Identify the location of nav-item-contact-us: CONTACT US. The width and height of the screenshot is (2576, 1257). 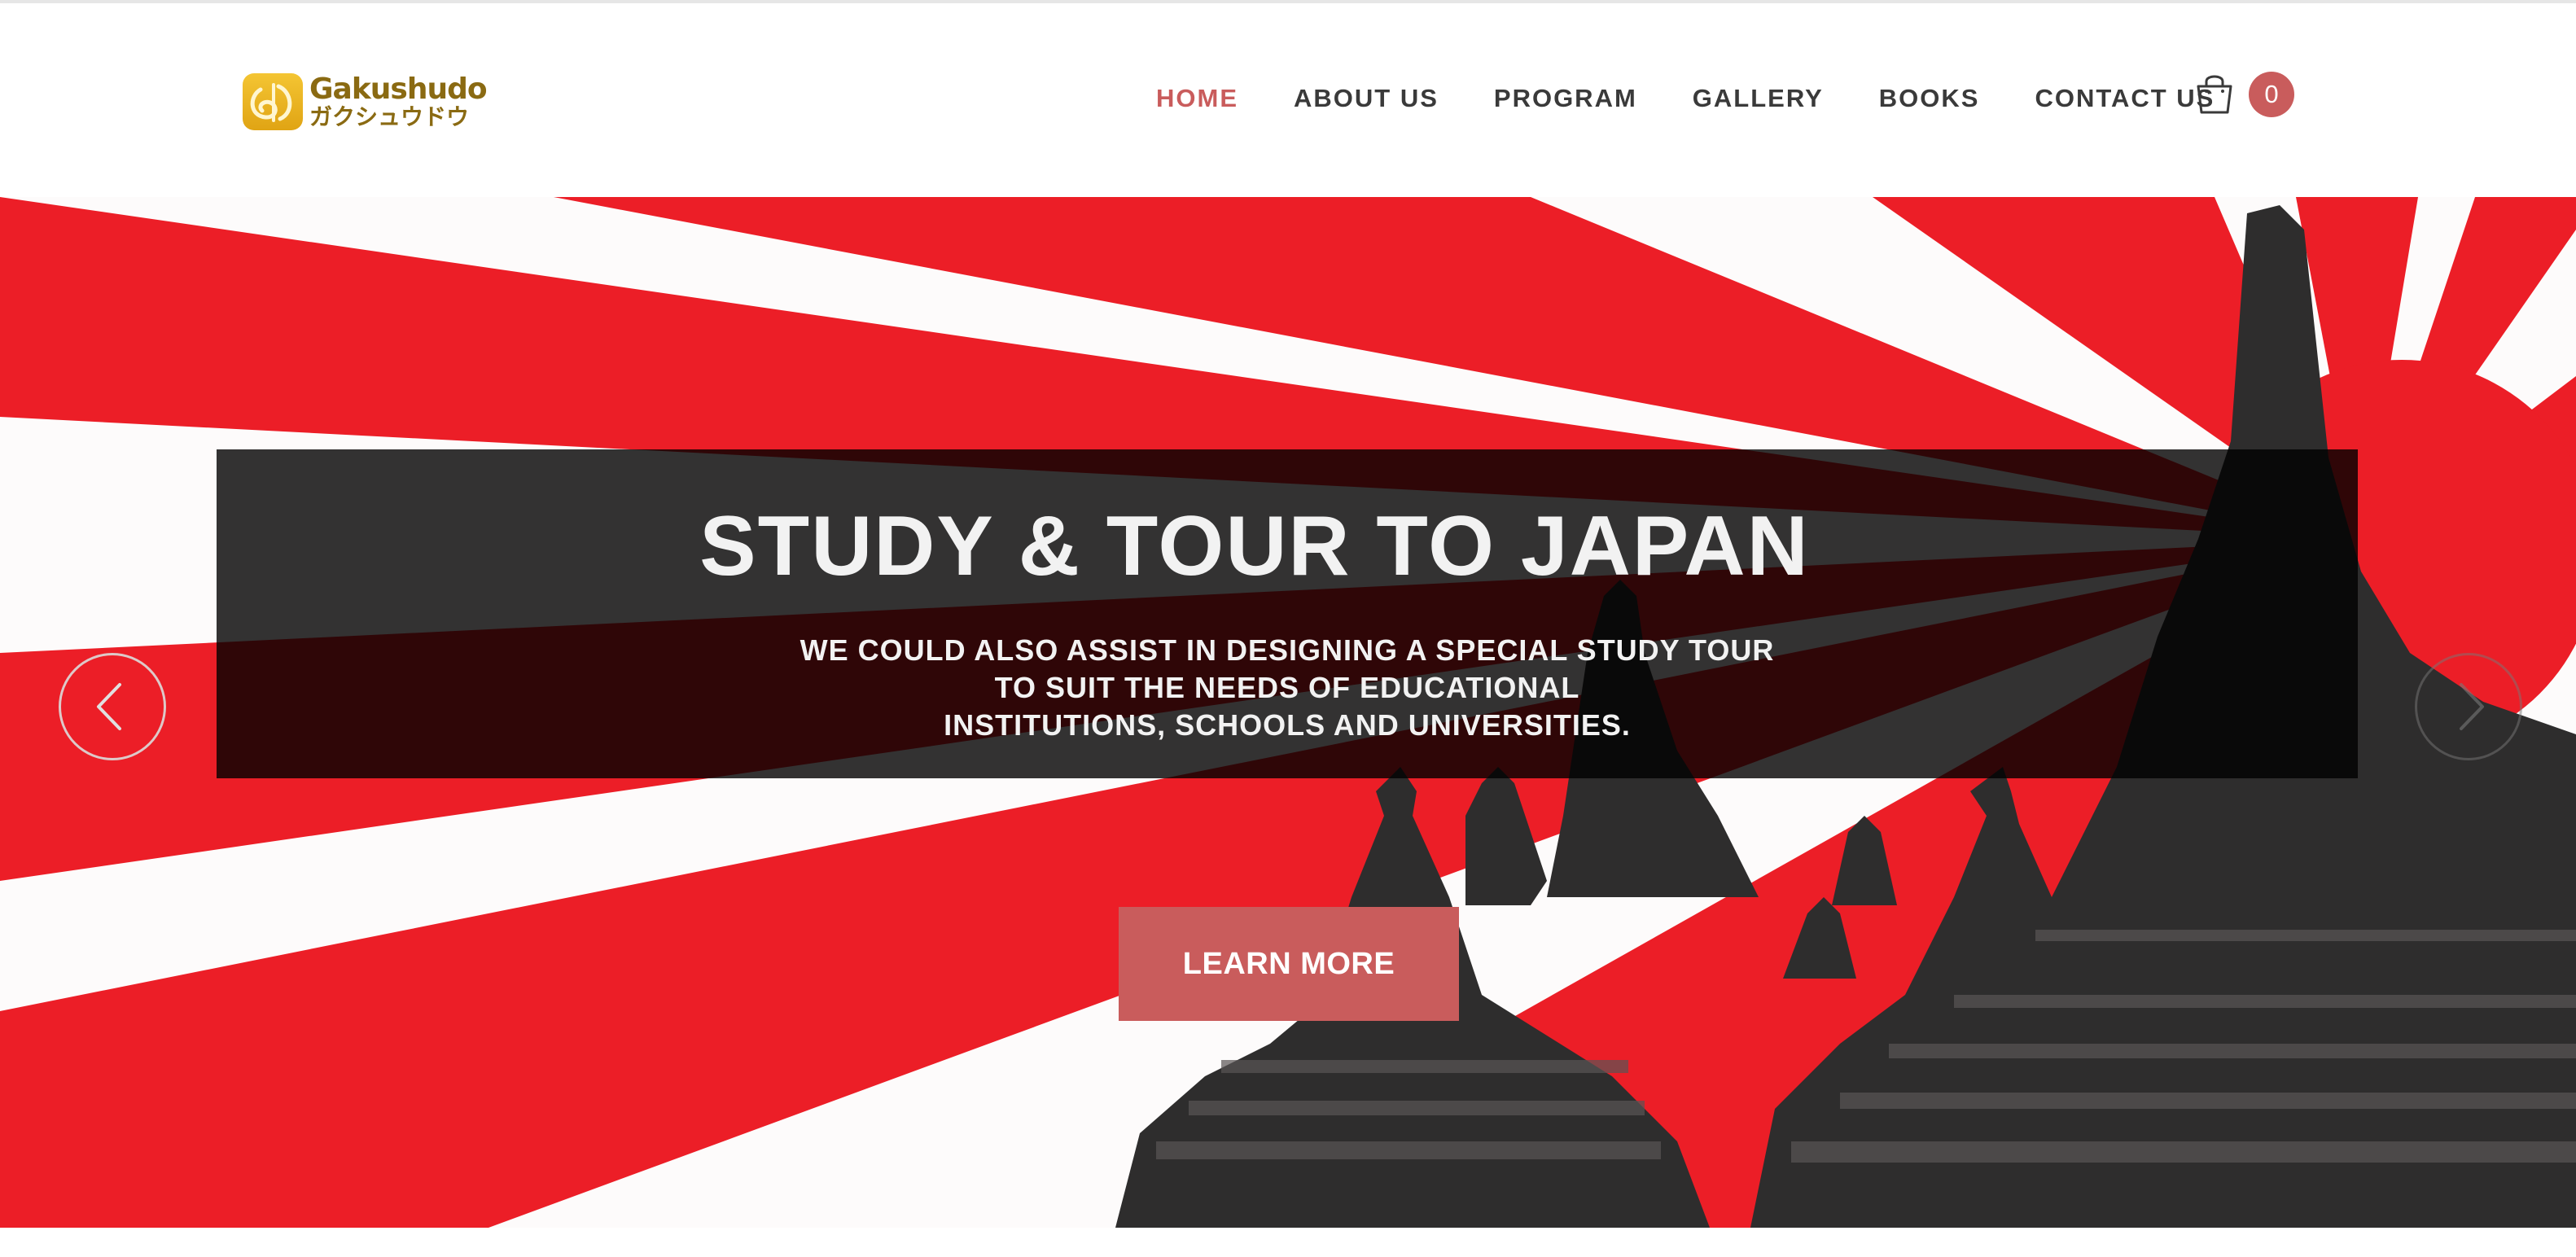
(2125, 98).